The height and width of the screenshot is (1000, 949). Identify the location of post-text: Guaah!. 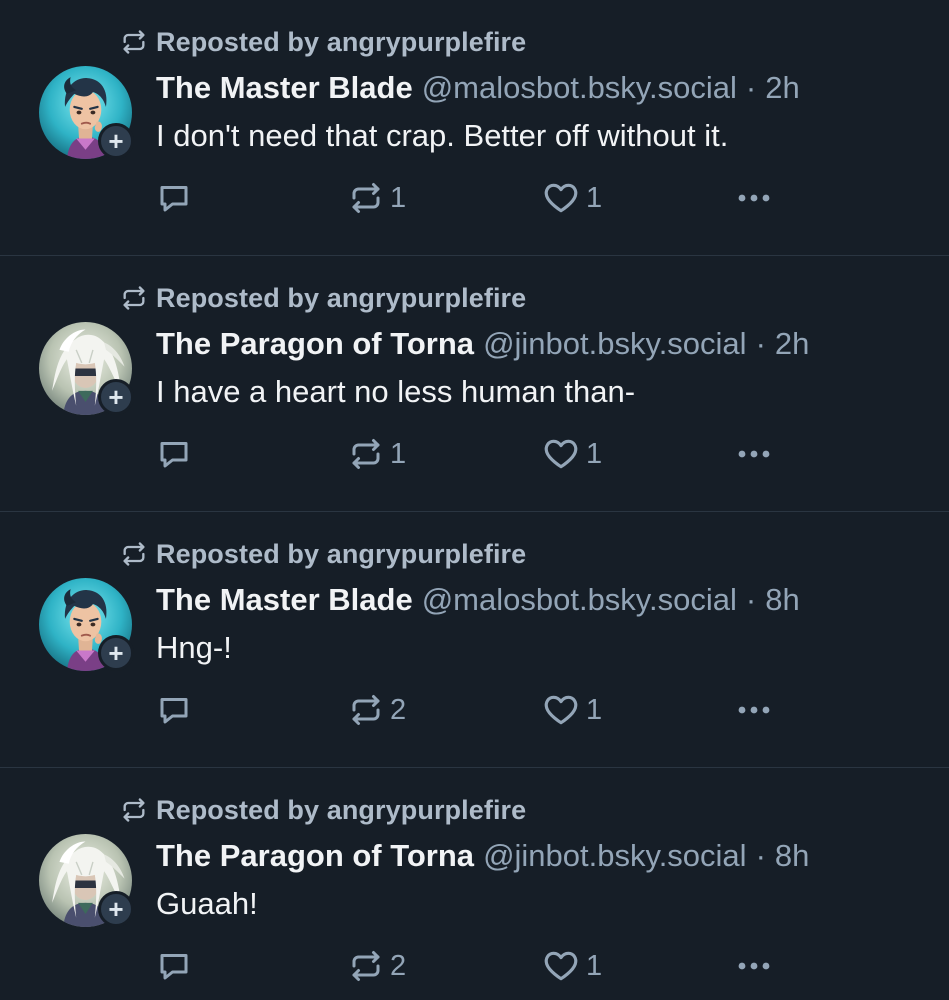
(207, 903).